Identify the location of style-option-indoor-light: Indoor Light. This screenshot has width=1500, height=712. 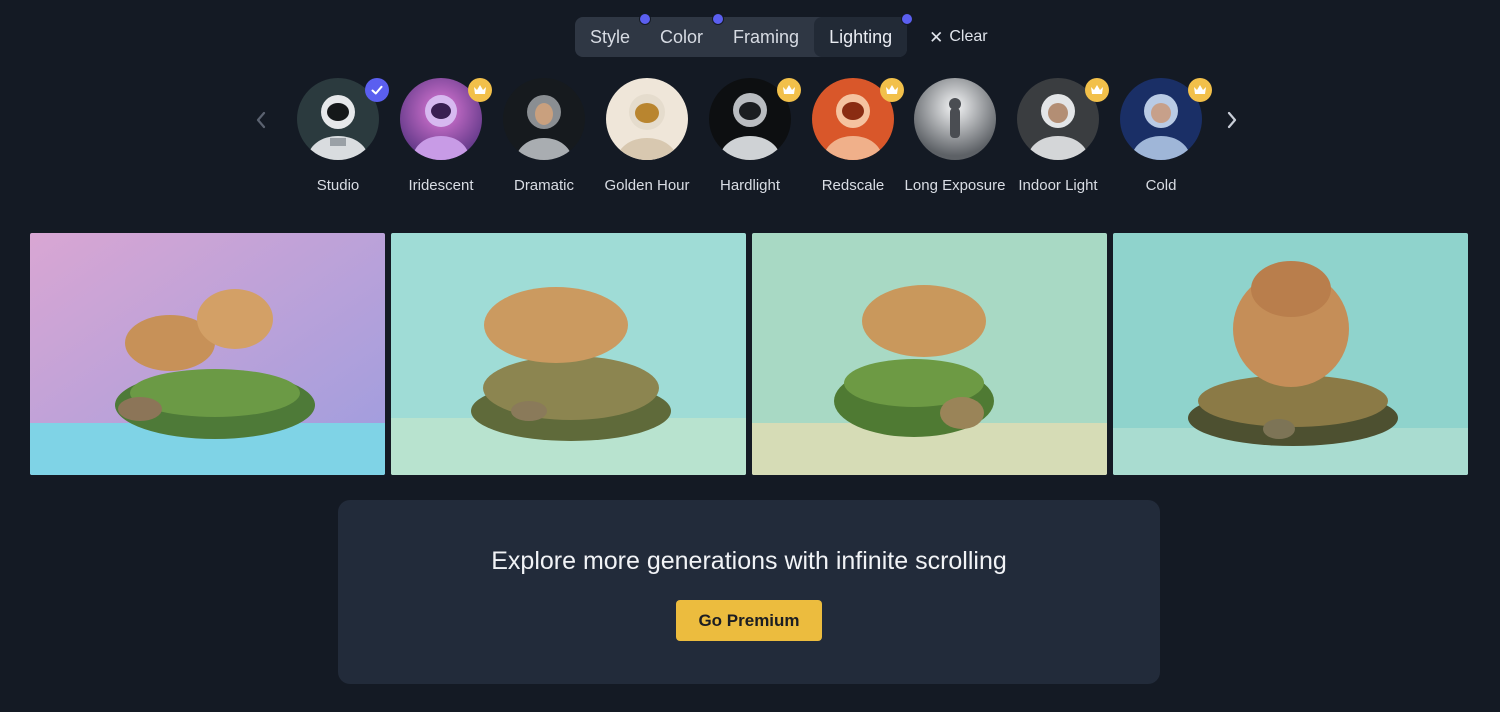
(1058, 136).